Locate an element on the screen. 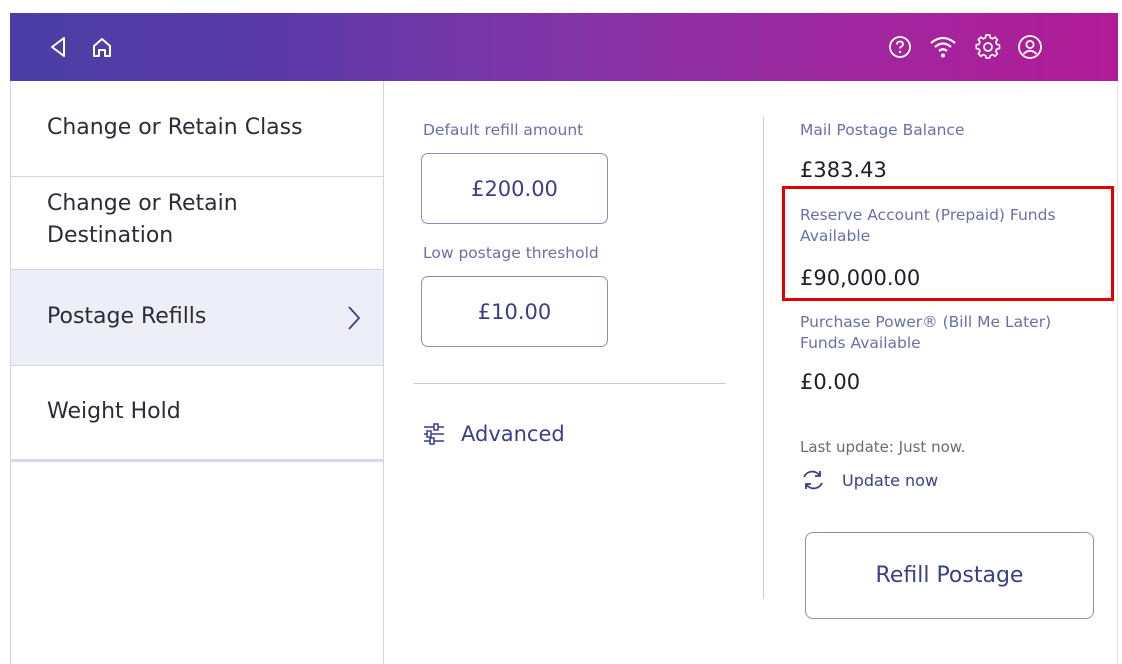 This screenshot has width=1122, height=664. sidebar-item-postage-refills: Postage Refills is located at coordinates (197, 318).